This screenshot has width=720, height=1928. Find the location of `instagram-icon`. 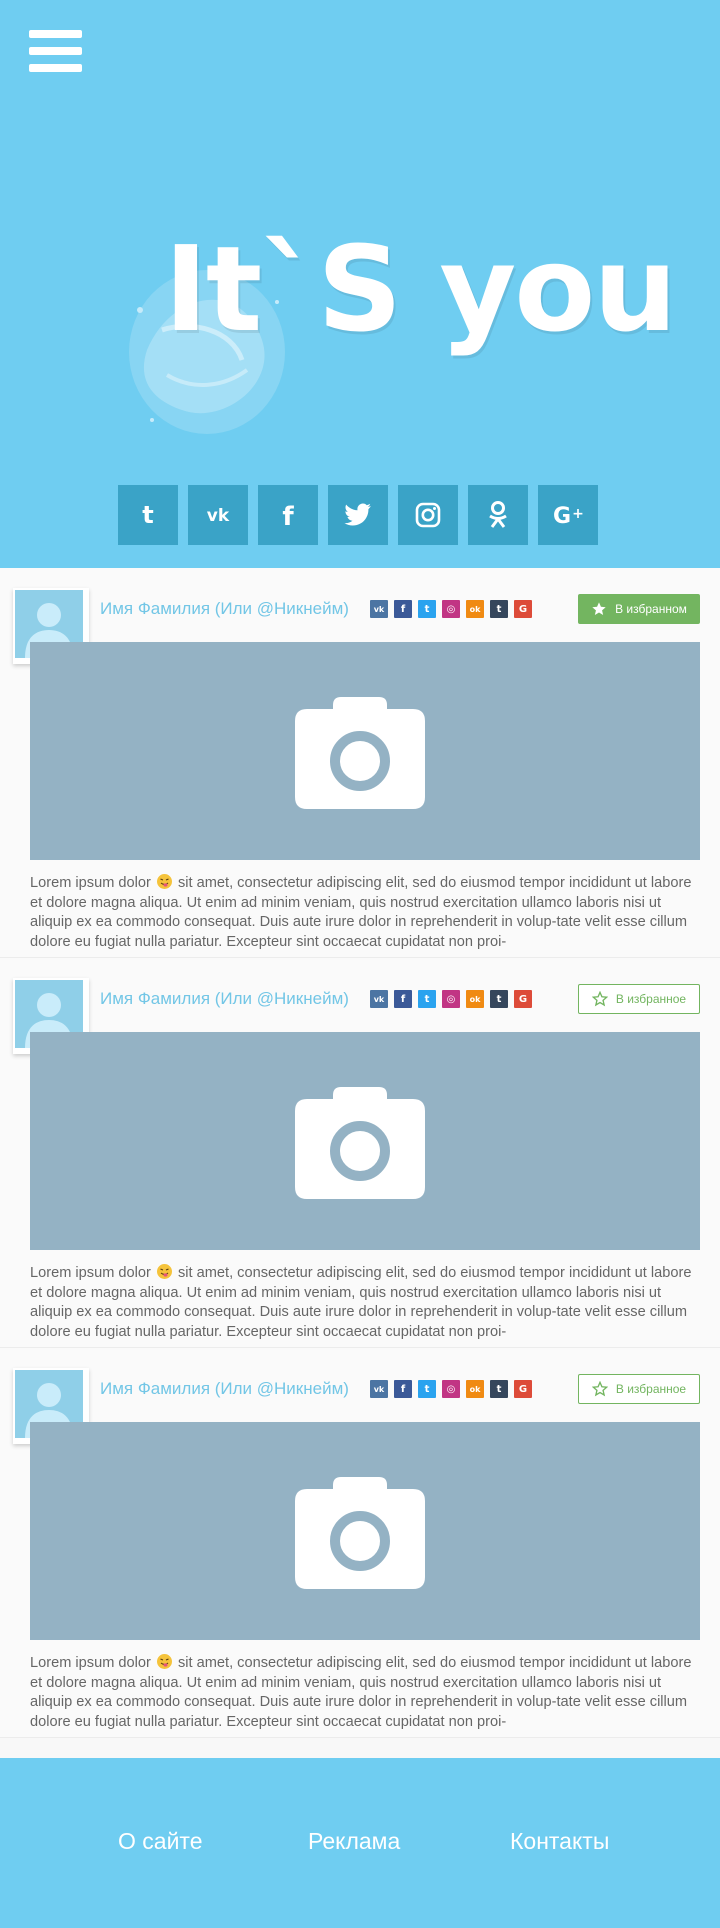

instagram-icon is located at coordinates (428, 515).